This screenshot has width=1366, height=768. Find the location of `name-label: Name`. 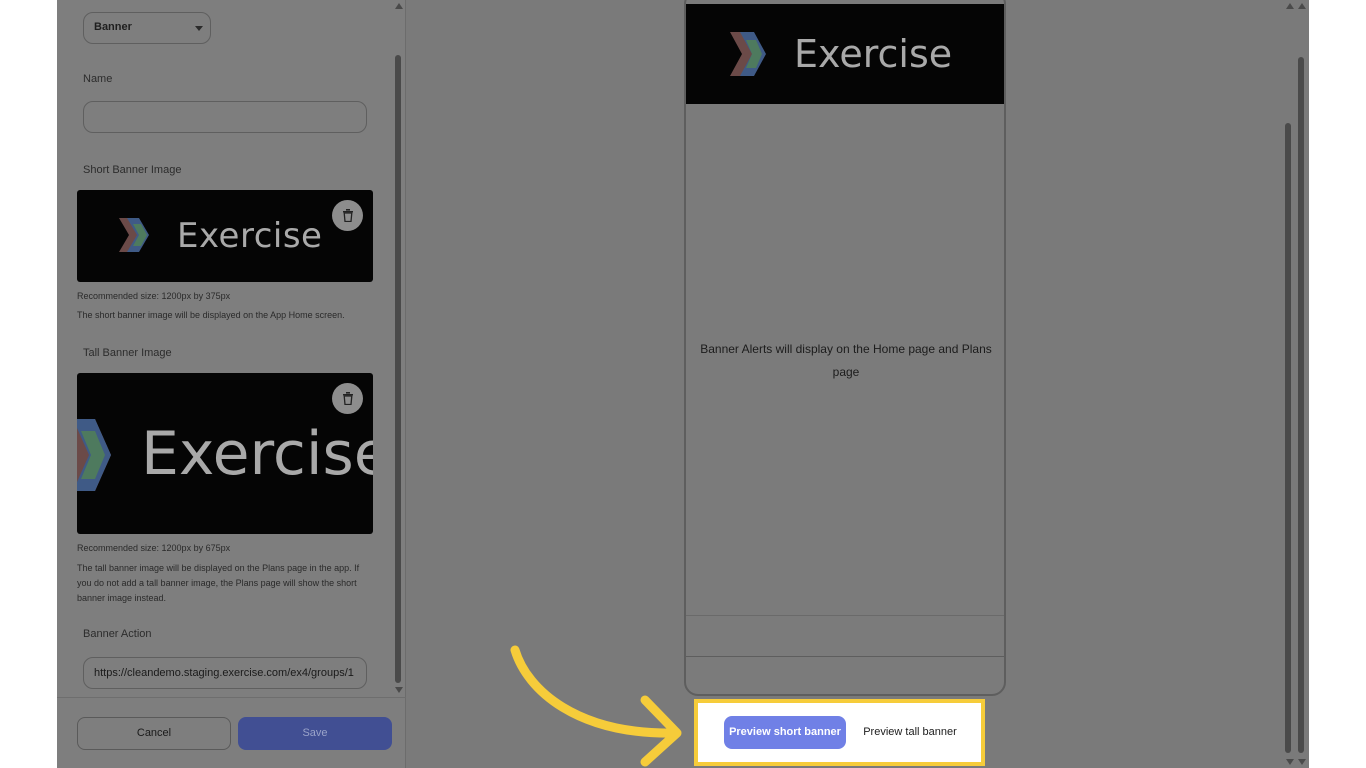

name-label: Name is located at coordinates (98, 79).